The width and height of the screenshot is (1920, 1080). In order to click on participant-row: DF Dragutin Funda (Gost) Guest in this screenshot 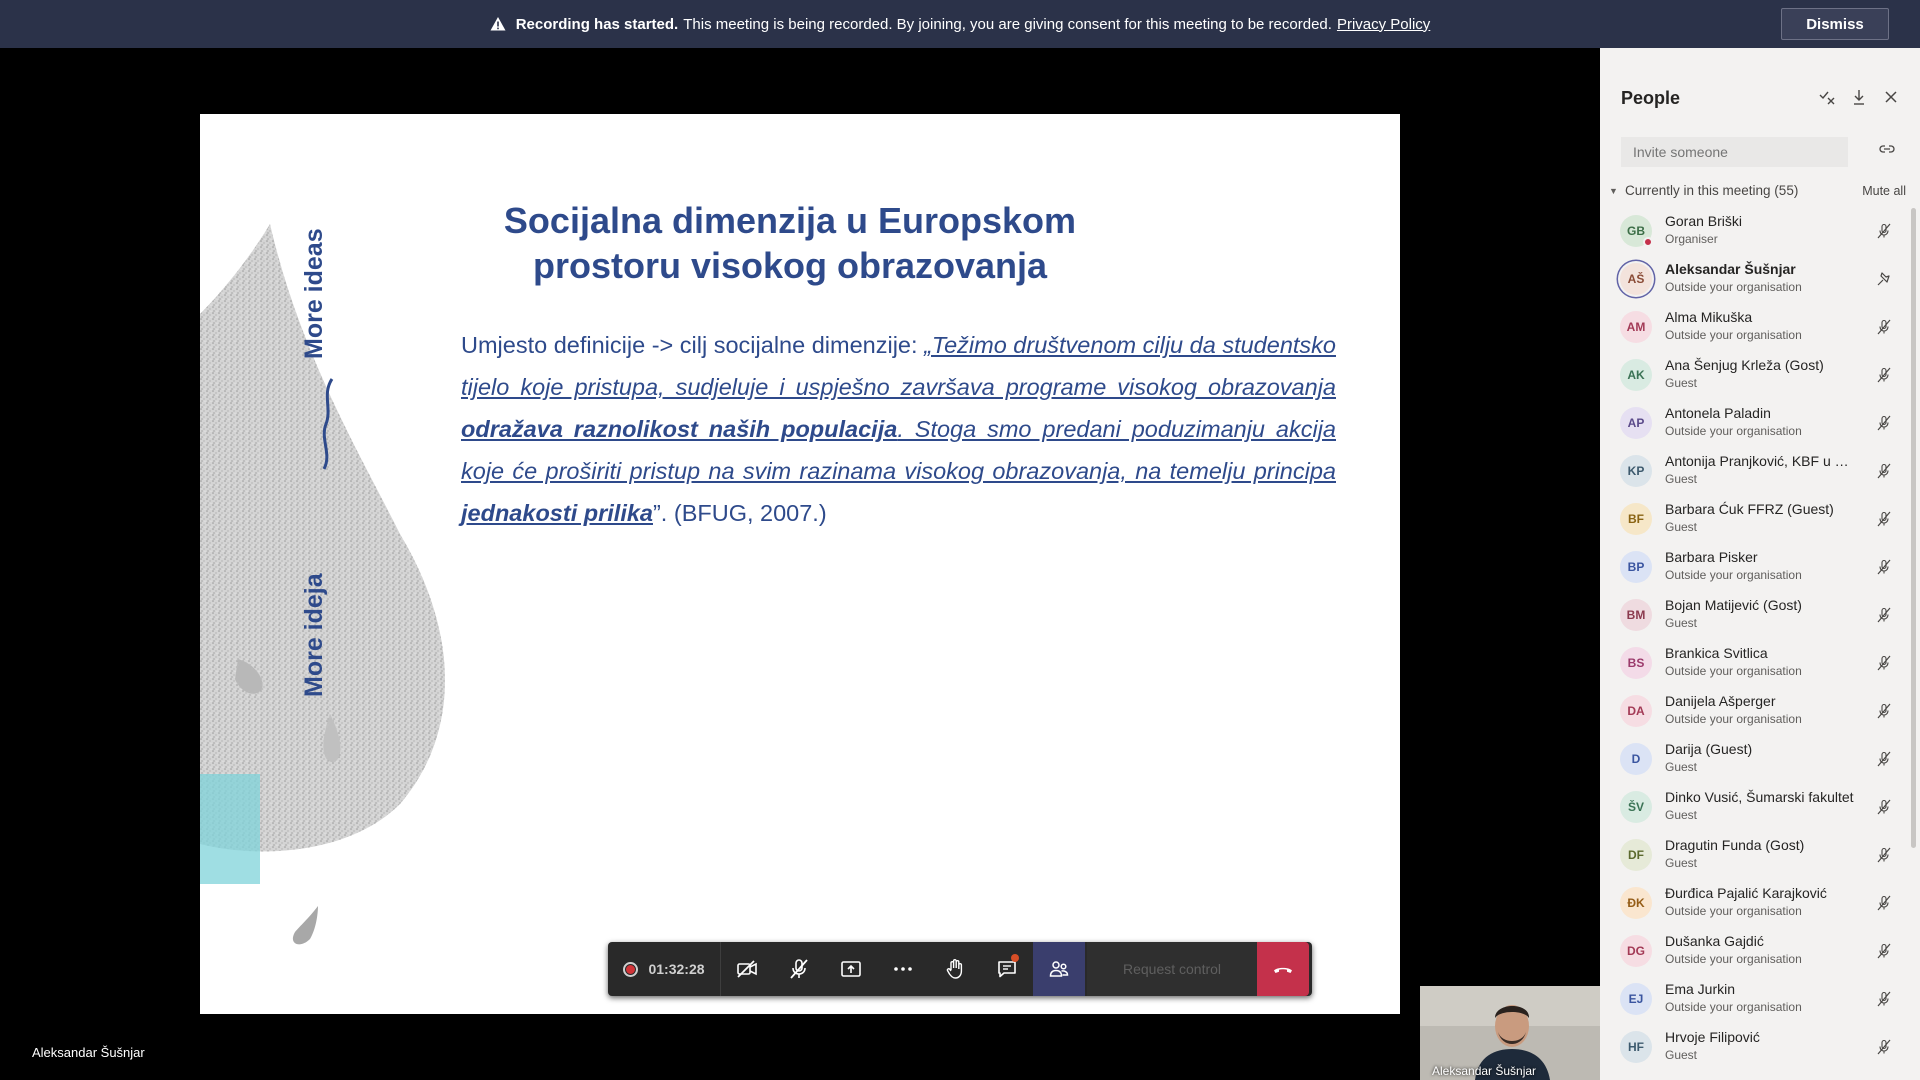, I will do `click(1755, 855)`.